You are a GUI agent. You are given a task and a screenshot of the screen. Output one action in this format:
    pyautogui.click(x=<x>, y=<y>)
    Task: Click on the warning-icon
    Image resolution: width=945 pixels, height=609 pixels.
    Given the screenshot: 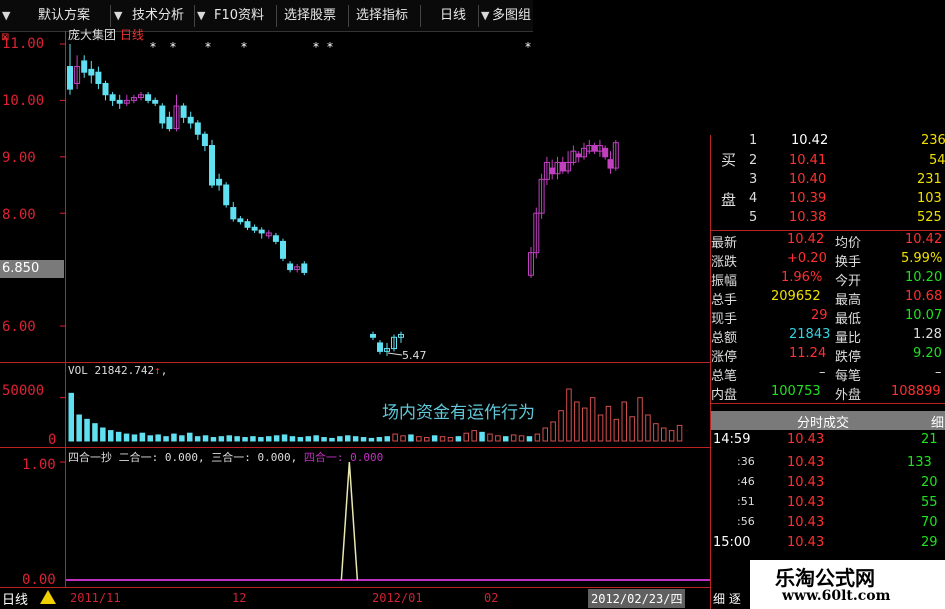 What is the action you would take?
    pyautogui.click(x=48, y=597)
    